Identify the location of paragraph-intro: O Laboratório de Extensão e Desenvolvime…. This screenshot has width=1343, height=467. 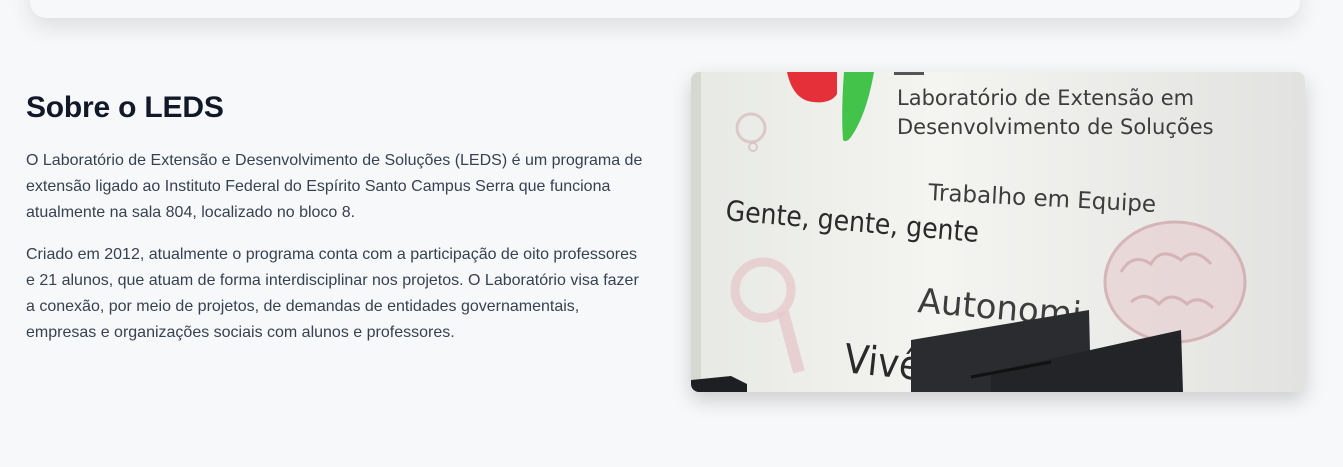
(334, 186).